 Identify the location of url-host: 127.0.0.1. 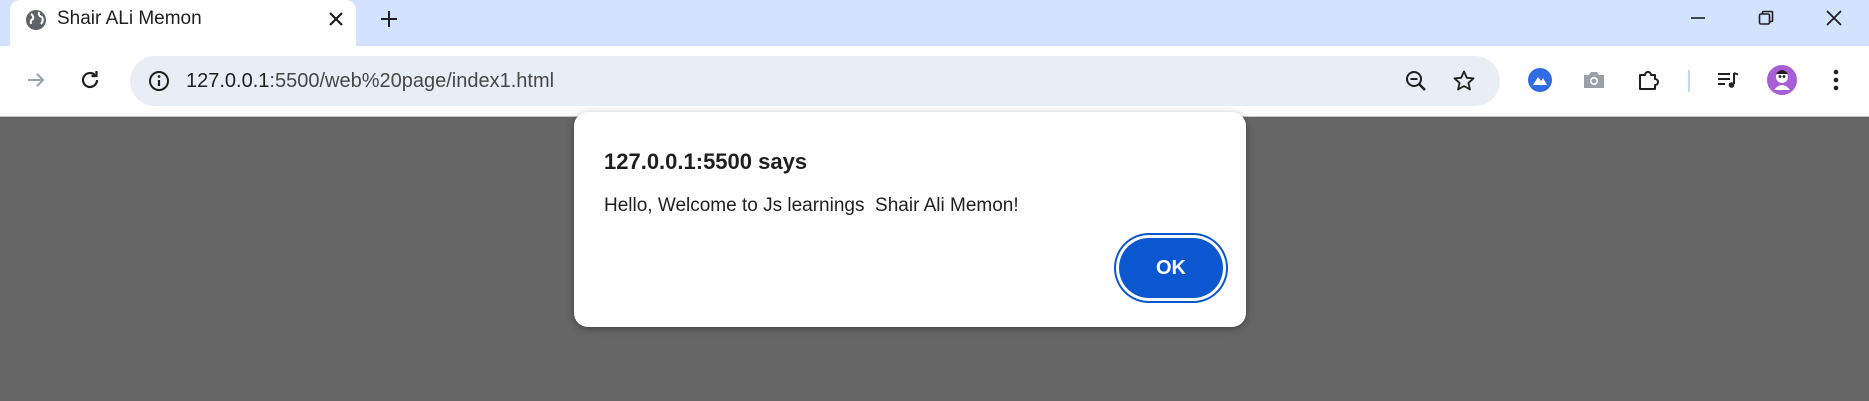
(228, 81).